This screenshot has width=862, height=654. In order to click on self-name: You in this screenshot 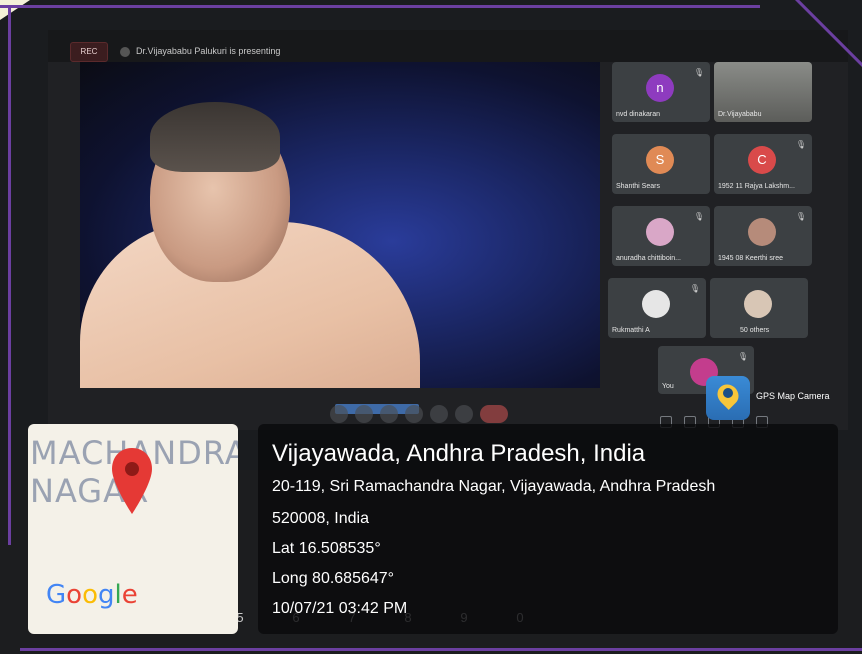, I will do `click(668, 386)`.